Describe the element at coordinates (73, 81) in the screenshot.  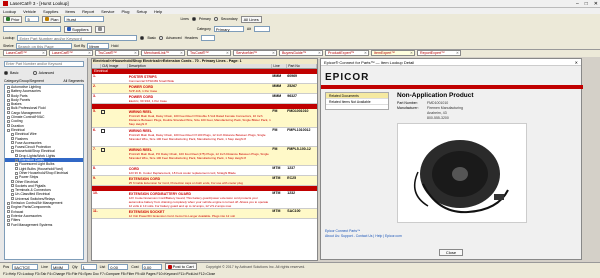
I see `all-segments-checkbox: All Segments` at that location.